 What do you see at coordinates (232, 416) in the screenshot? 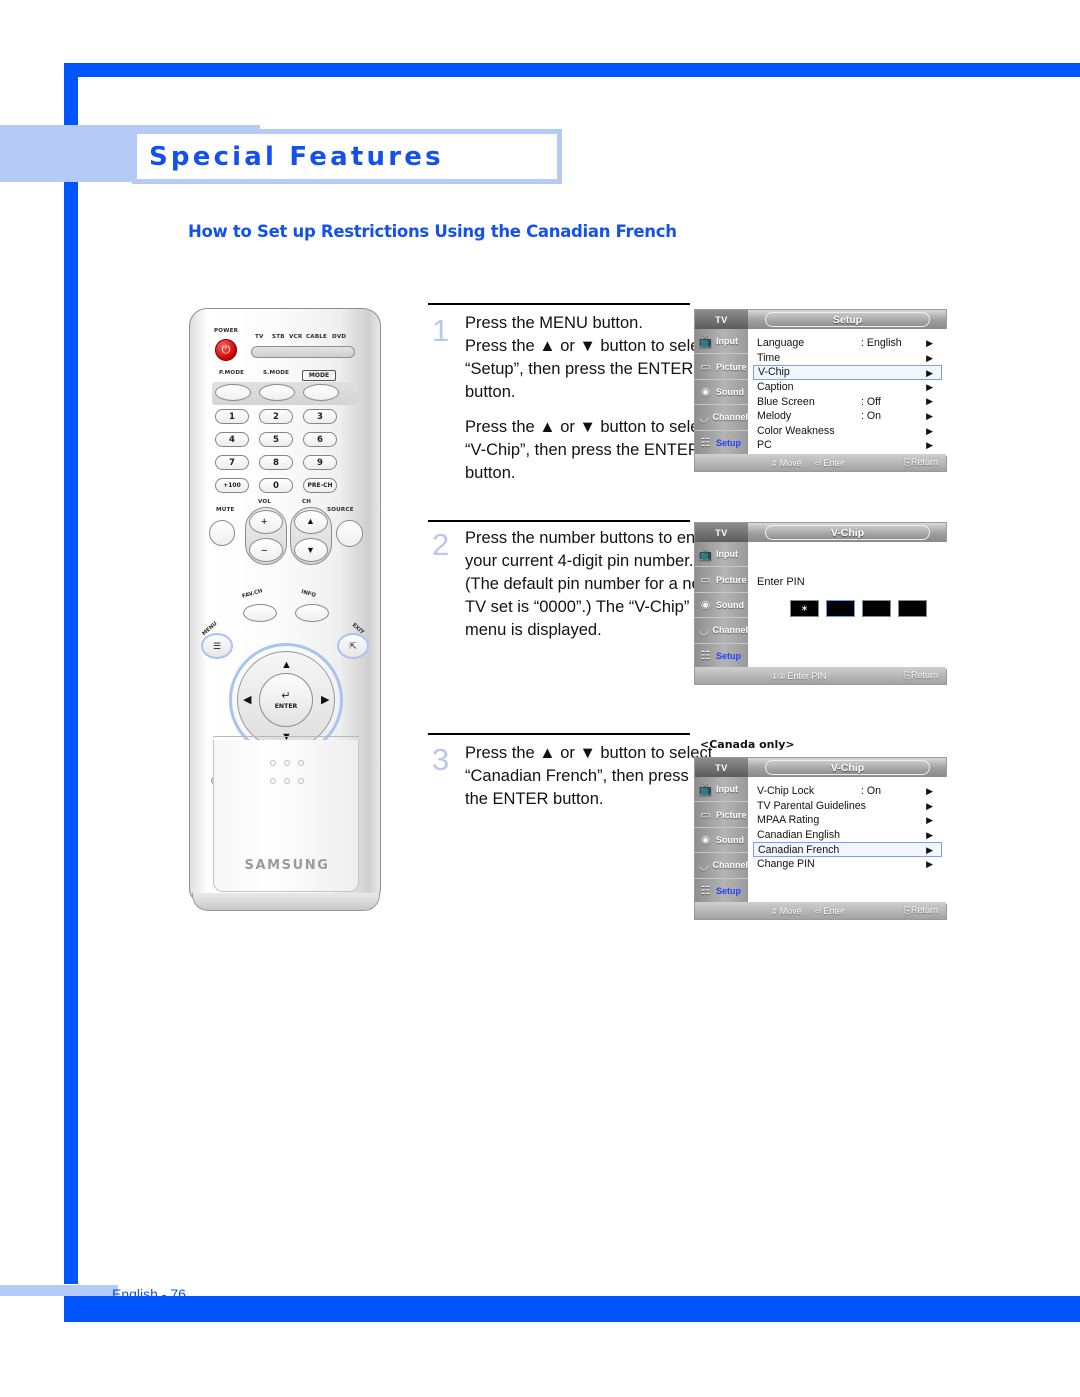
I see `key-1: 1` at bounding box center [232, 416].